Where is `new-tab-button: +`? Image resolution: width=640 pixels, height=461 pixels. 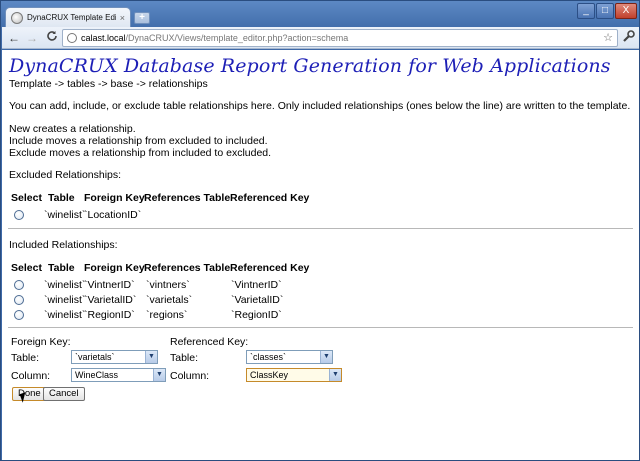 new-tab-button: + is located at coordinates (142, 18).